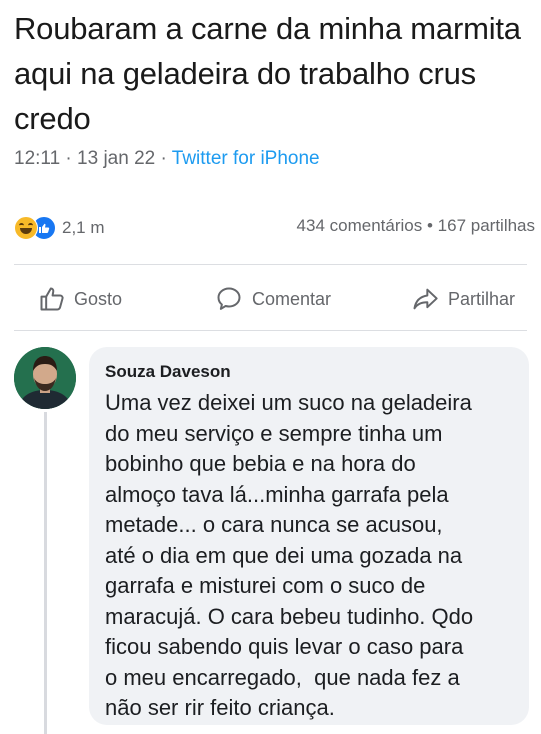 This screenshot has width=541, height=734. Describe the element at coordinates (37, 158) in the screenshot. I see `post-time: 12:11` at that location.